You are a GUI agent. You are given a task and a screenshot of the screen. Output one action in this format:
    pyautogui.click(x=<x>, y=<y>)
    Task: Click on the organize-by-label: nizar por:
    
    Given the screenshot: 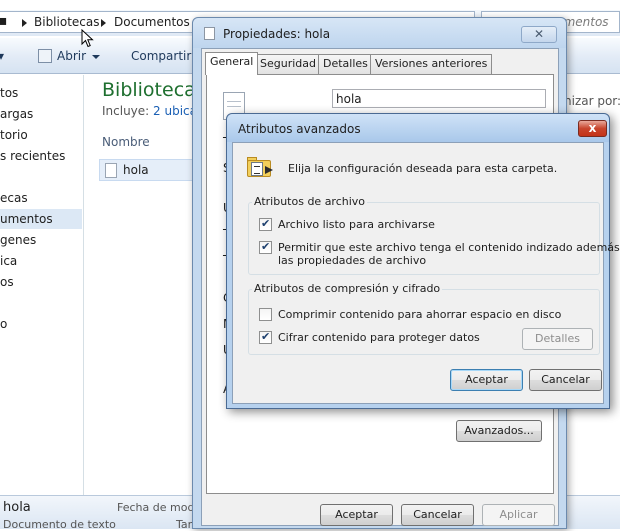 What is the action you would take?
    pyautogui.click(x=592, y=101)
    